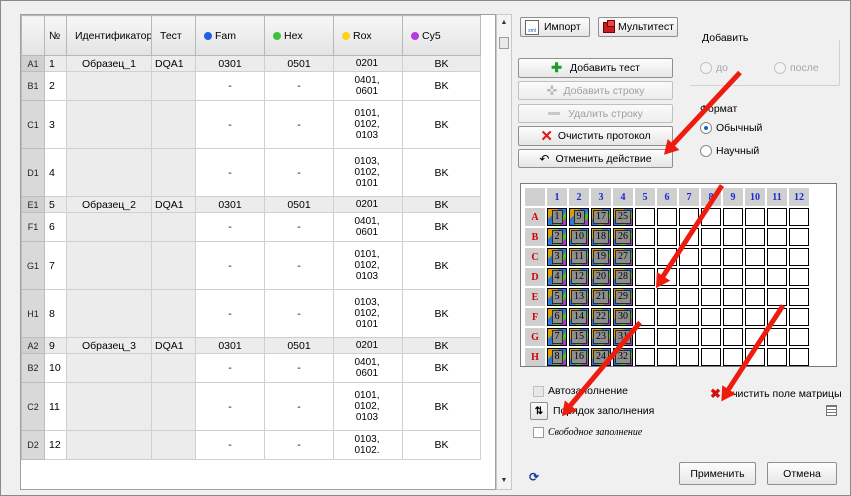  I want to click on matrix-col-header: 1, so click(557, 197).